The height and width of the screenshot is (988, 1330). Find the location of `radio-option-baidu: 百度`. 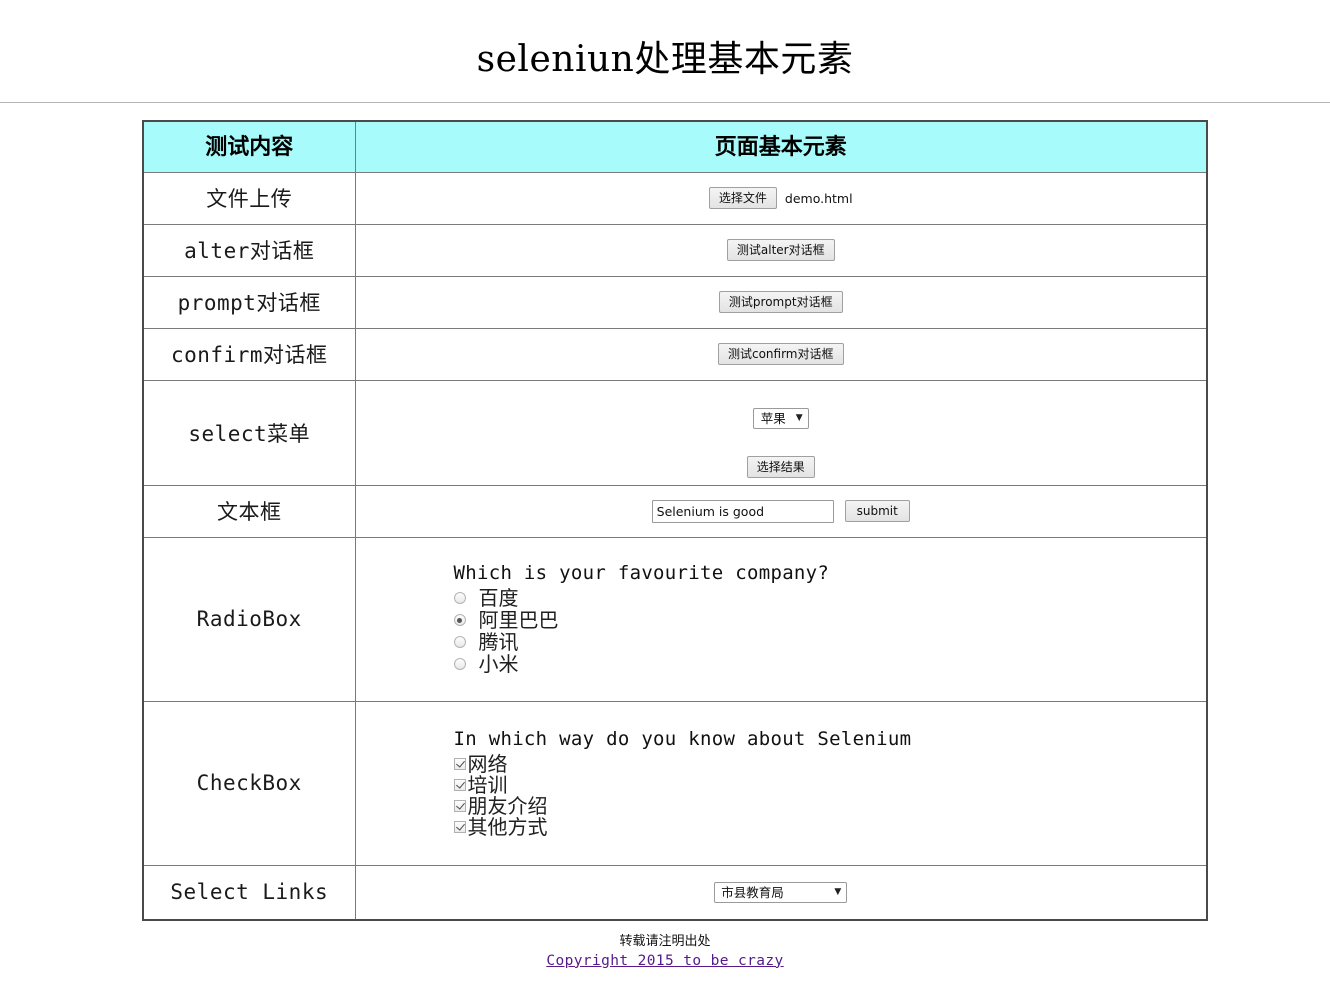

radio-option-baidu: 百度 is located at coordinates (830, 598).